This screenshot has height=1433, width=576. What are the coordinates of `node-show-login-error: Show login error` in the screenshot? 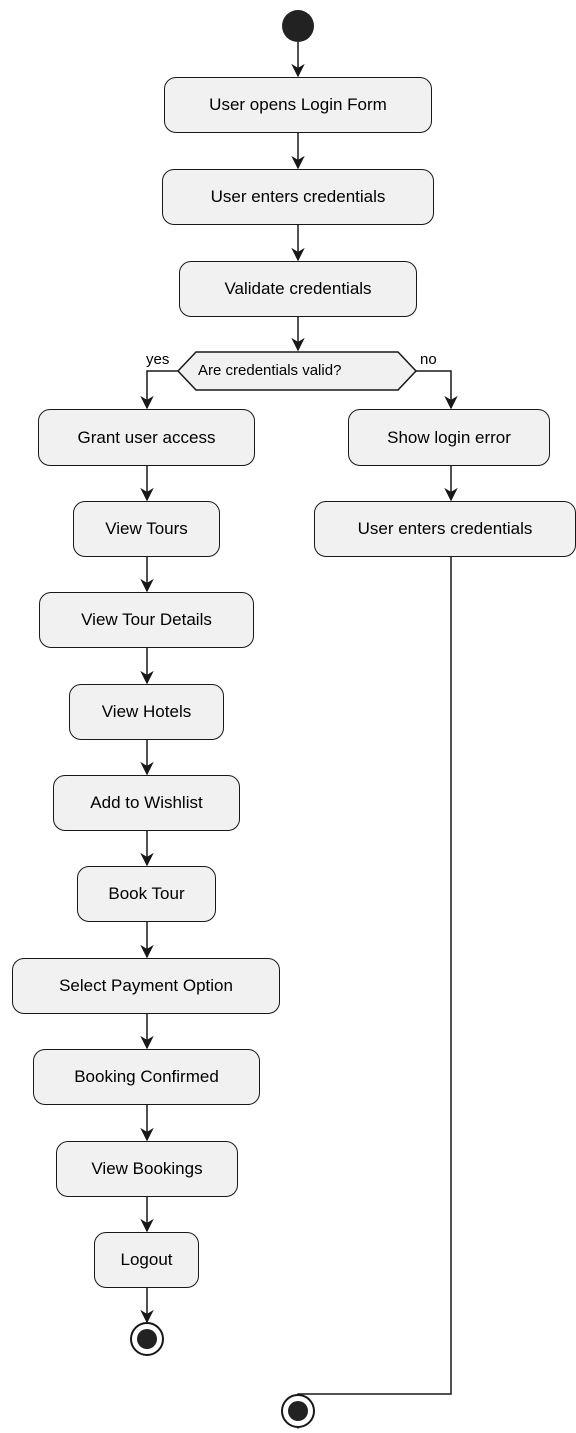 It's located at (449, 437).